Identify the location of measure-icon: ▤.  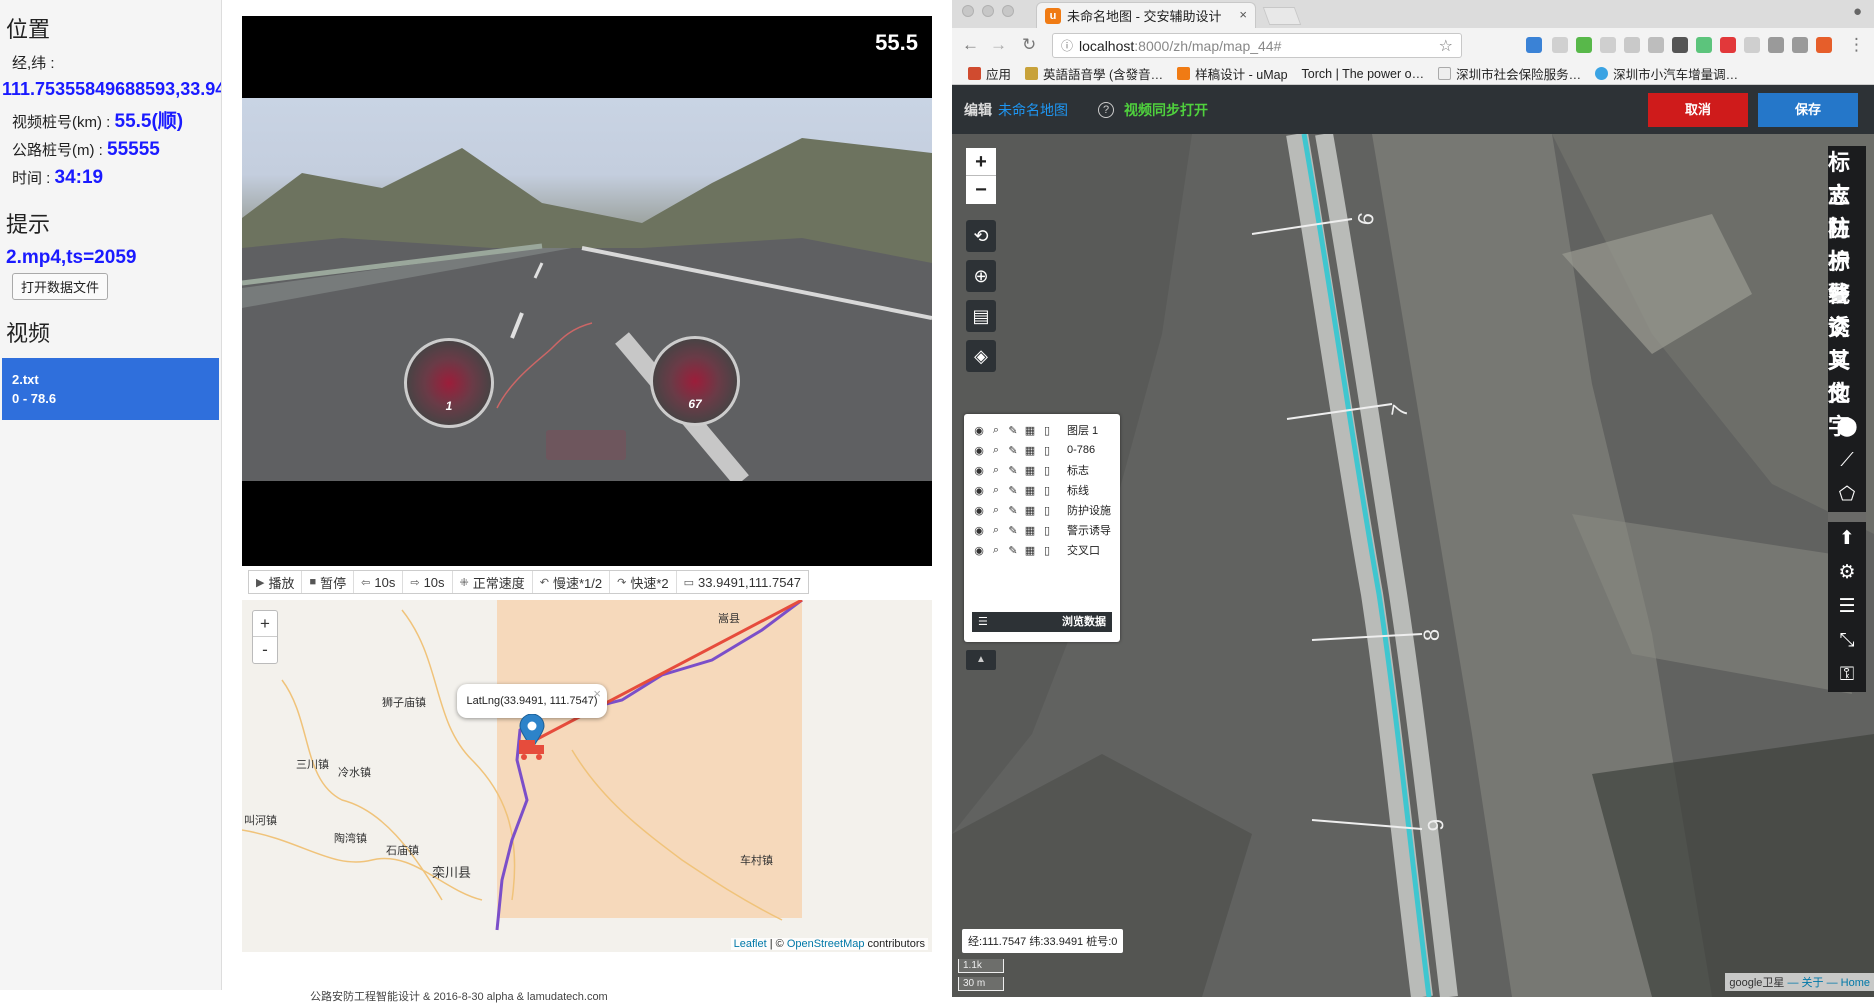
(981, 316).